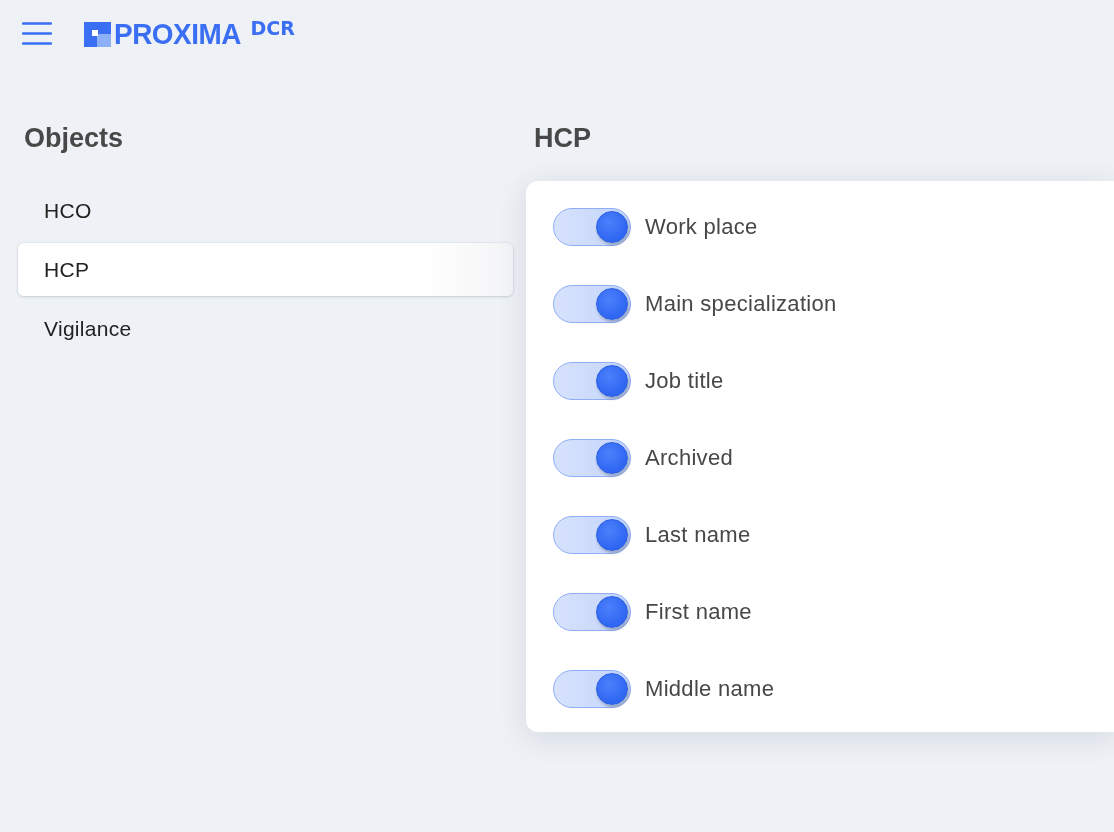  What do you see at coordinates (710, 689) in the screenshot?
I see `toggle-label: Middle name` at bounding box center [710, 689].